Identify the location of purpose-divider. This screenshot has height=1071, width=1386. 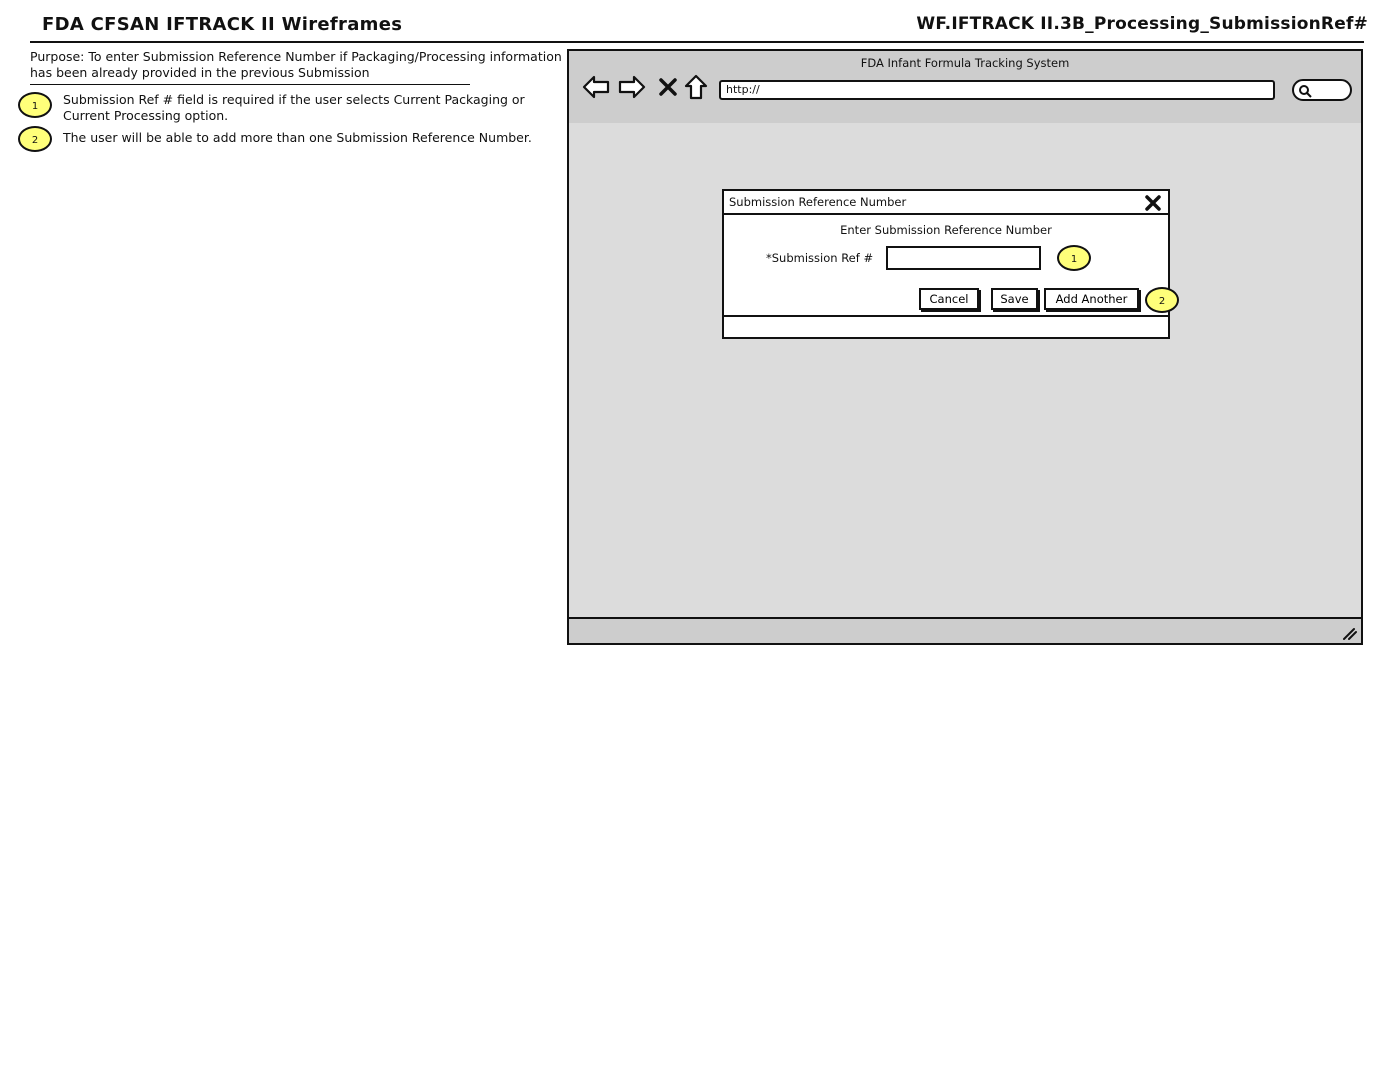
(250, 84).